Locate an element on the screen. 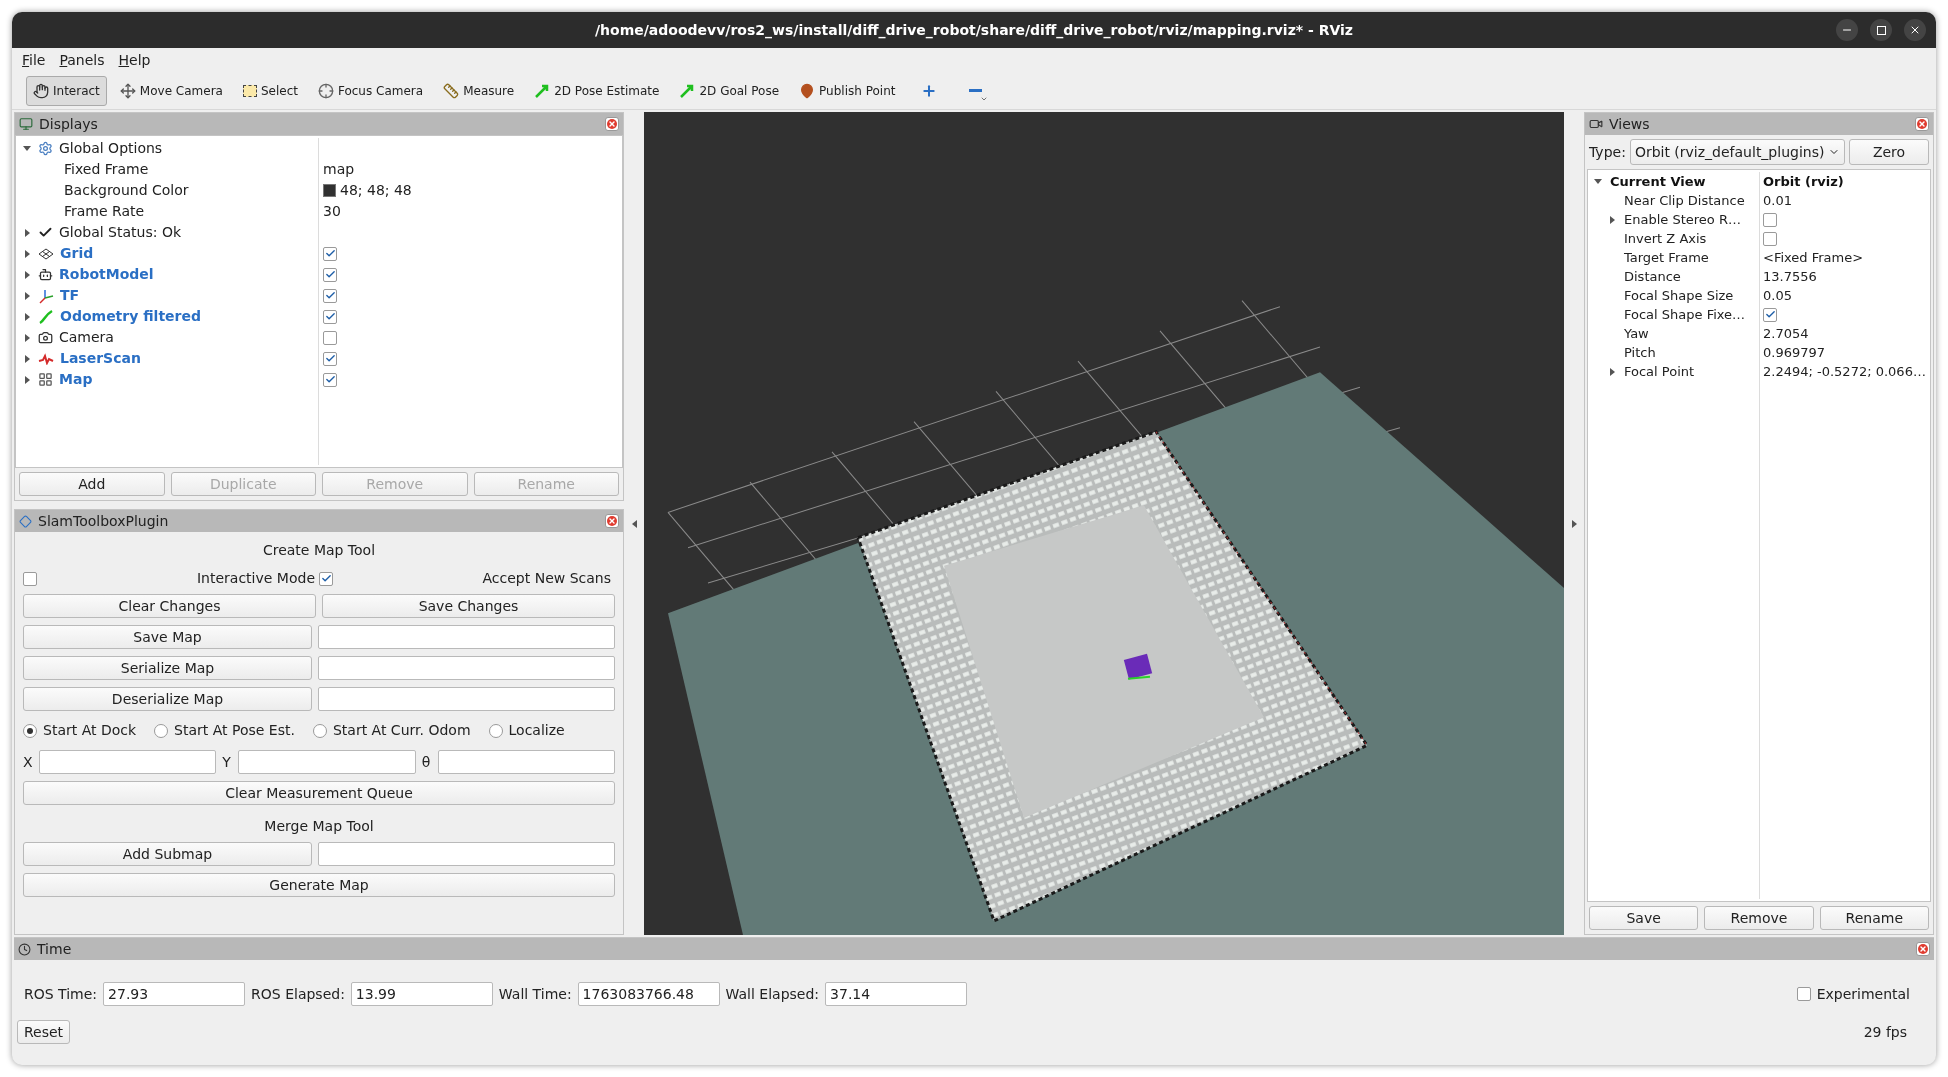  push-button: Remove is located at coordinates (1759, 918).